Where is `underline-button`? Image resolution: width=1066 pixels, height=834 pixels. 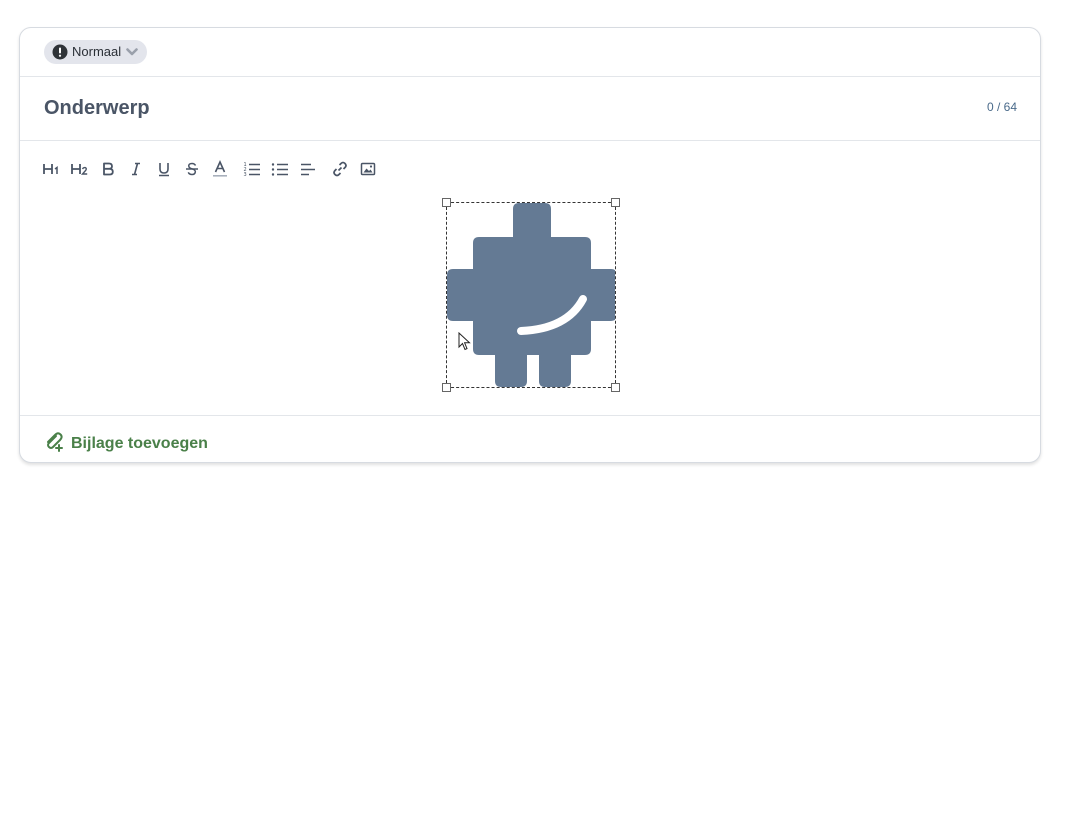
underline-button is located at coordinates (164, 169).